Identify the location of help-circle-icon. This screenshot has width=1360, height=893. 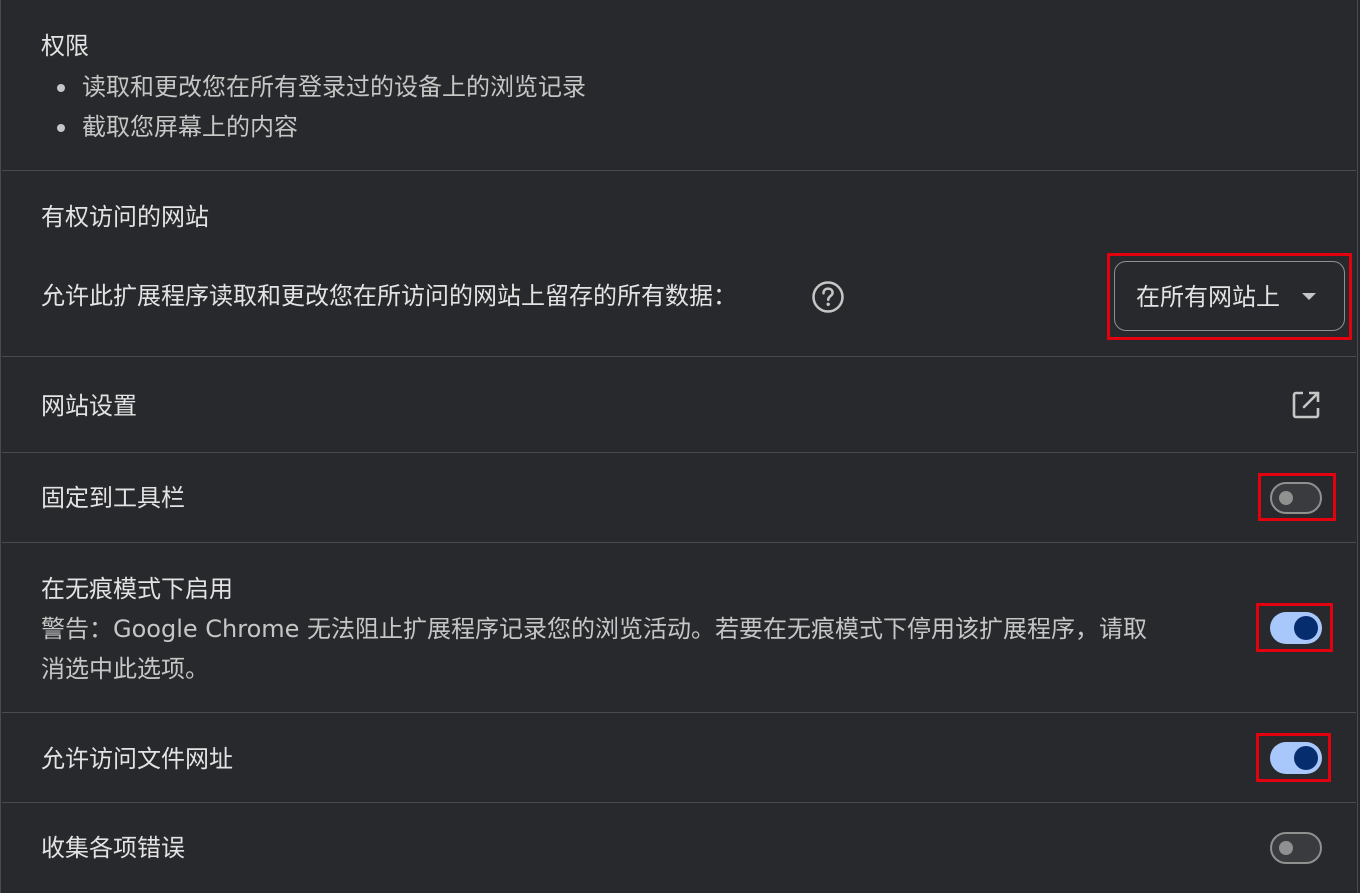
(828, 297).